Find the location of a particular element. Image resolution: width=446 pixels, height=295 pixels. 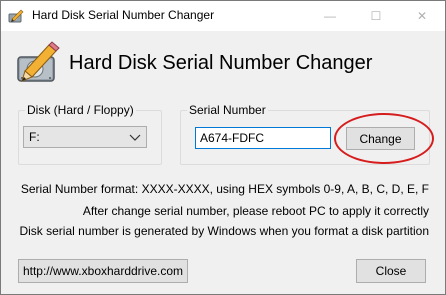

serial-number-input is located at coordinates (263, 138).